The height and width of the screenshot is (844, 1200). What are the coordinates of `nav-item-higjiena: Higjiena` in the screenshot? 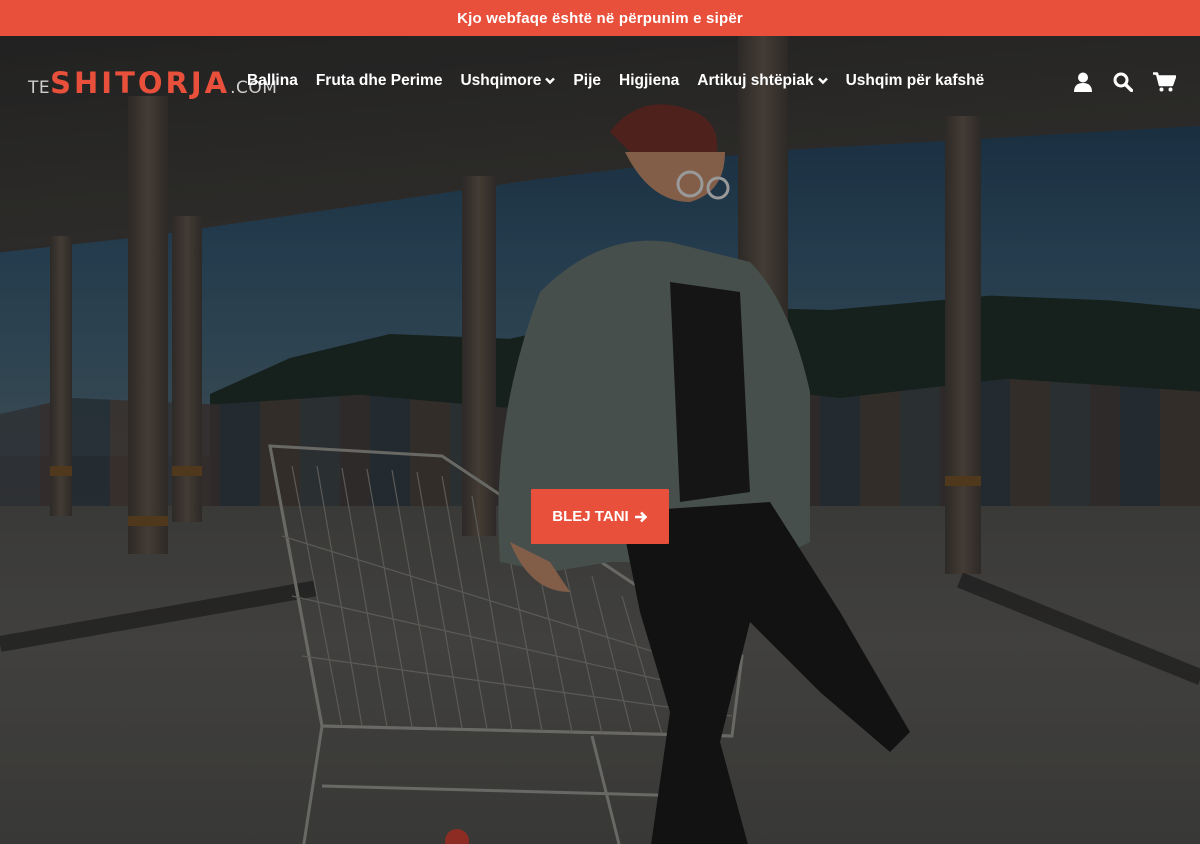 It's located at (649, 81).